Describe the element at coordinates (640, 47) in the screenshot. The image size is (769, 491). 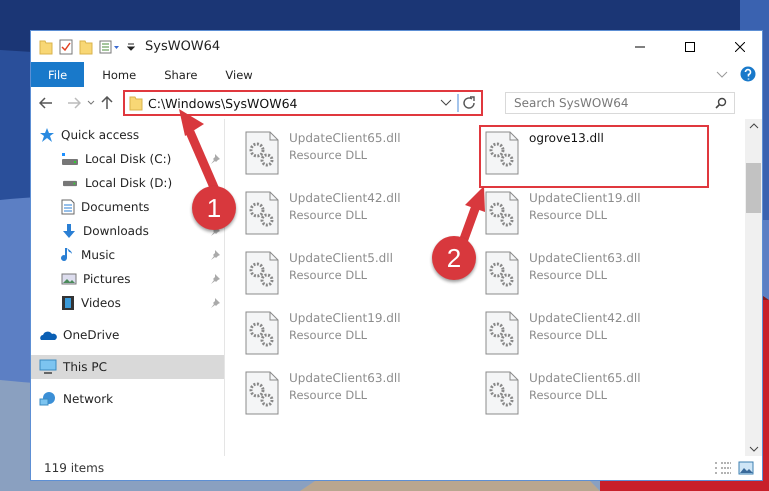
I see `minimize-icon` at that location.